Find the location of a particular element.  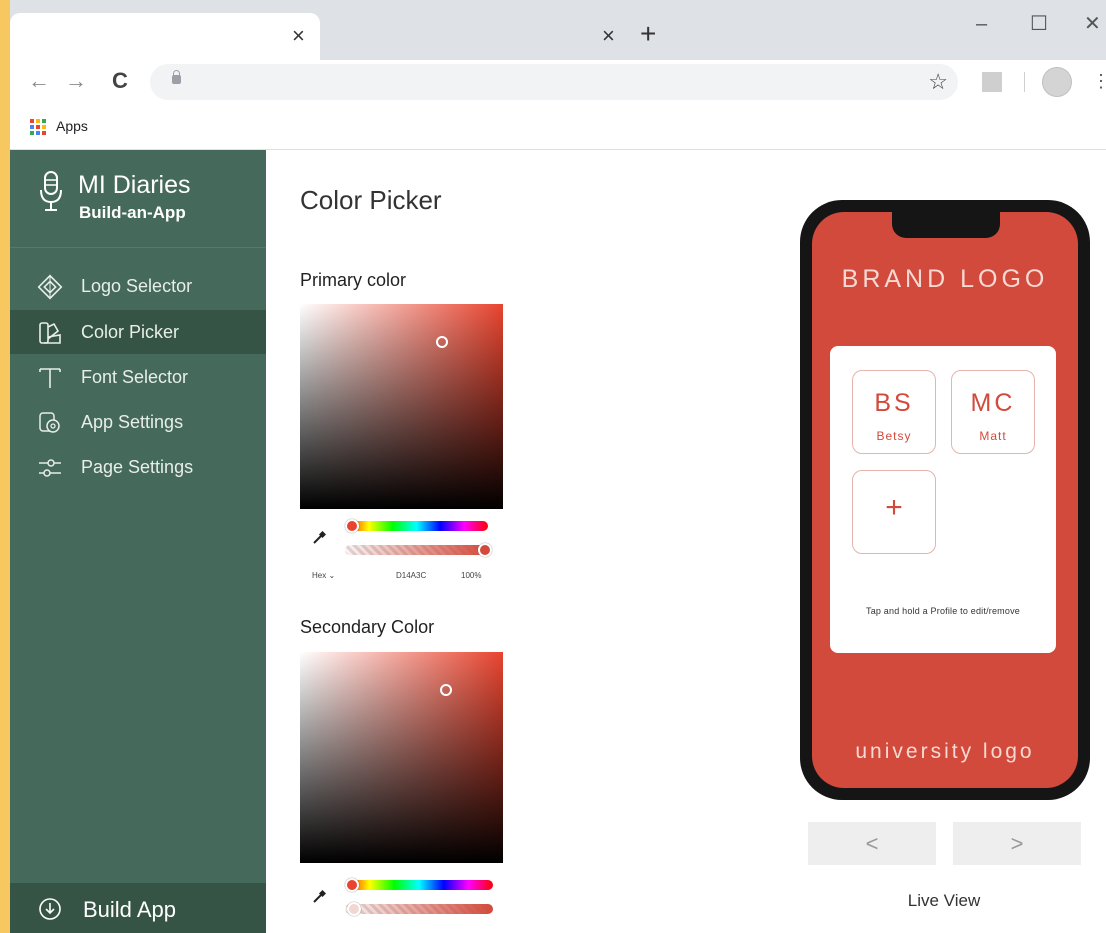

primary-hue-knob is located at coordinates (352, 526).